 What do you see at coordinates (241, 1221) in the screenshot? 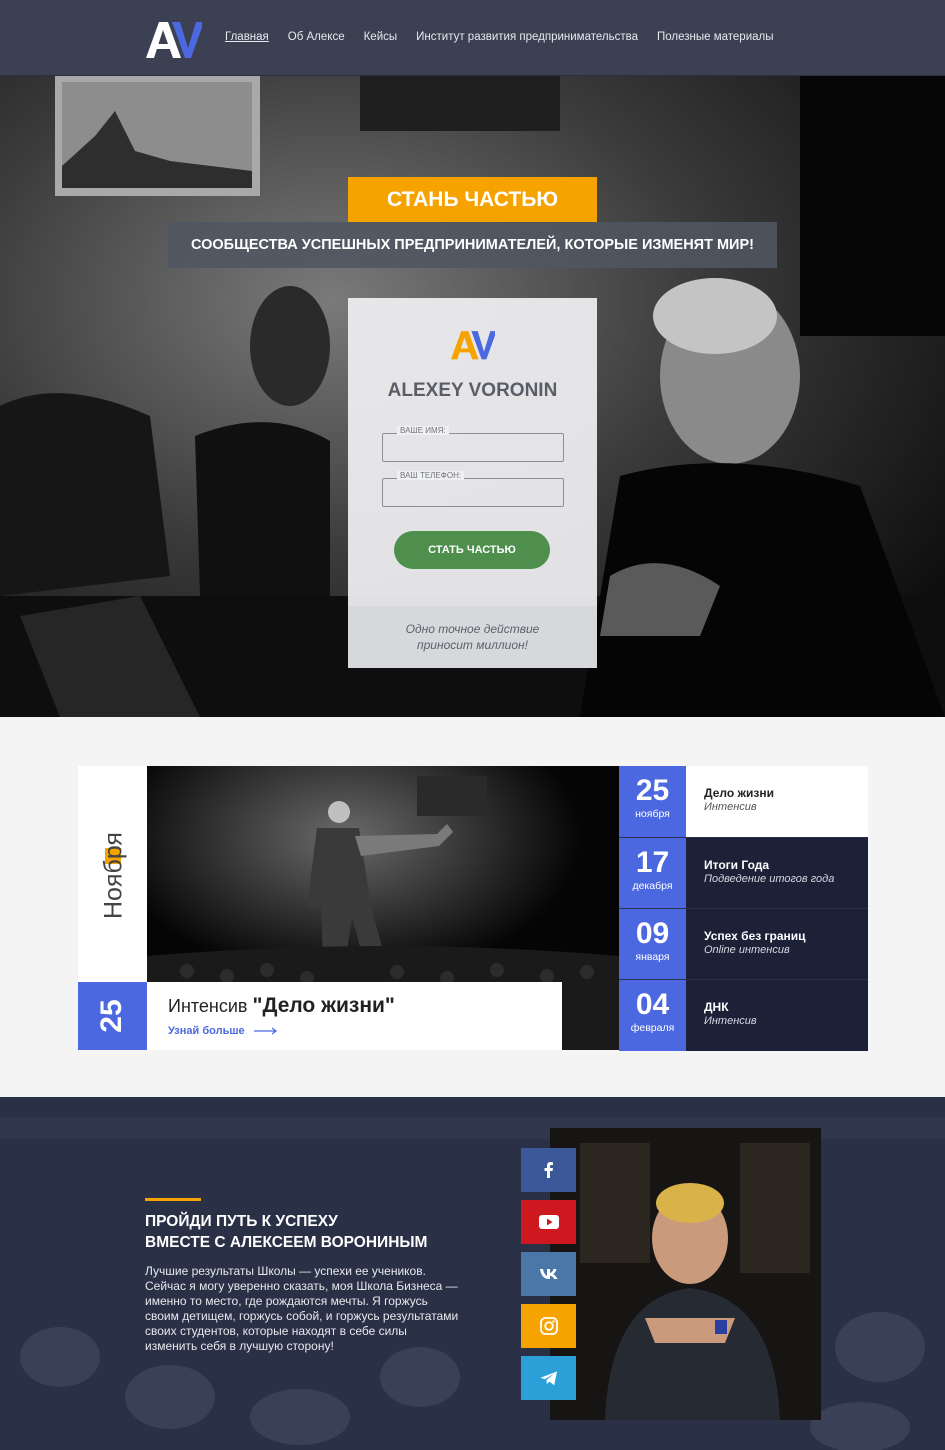
I see `about-title-line-1: ПРОЙДИ ПУТЬ К УСПЕХУ` at bounding box center [241, 1221].